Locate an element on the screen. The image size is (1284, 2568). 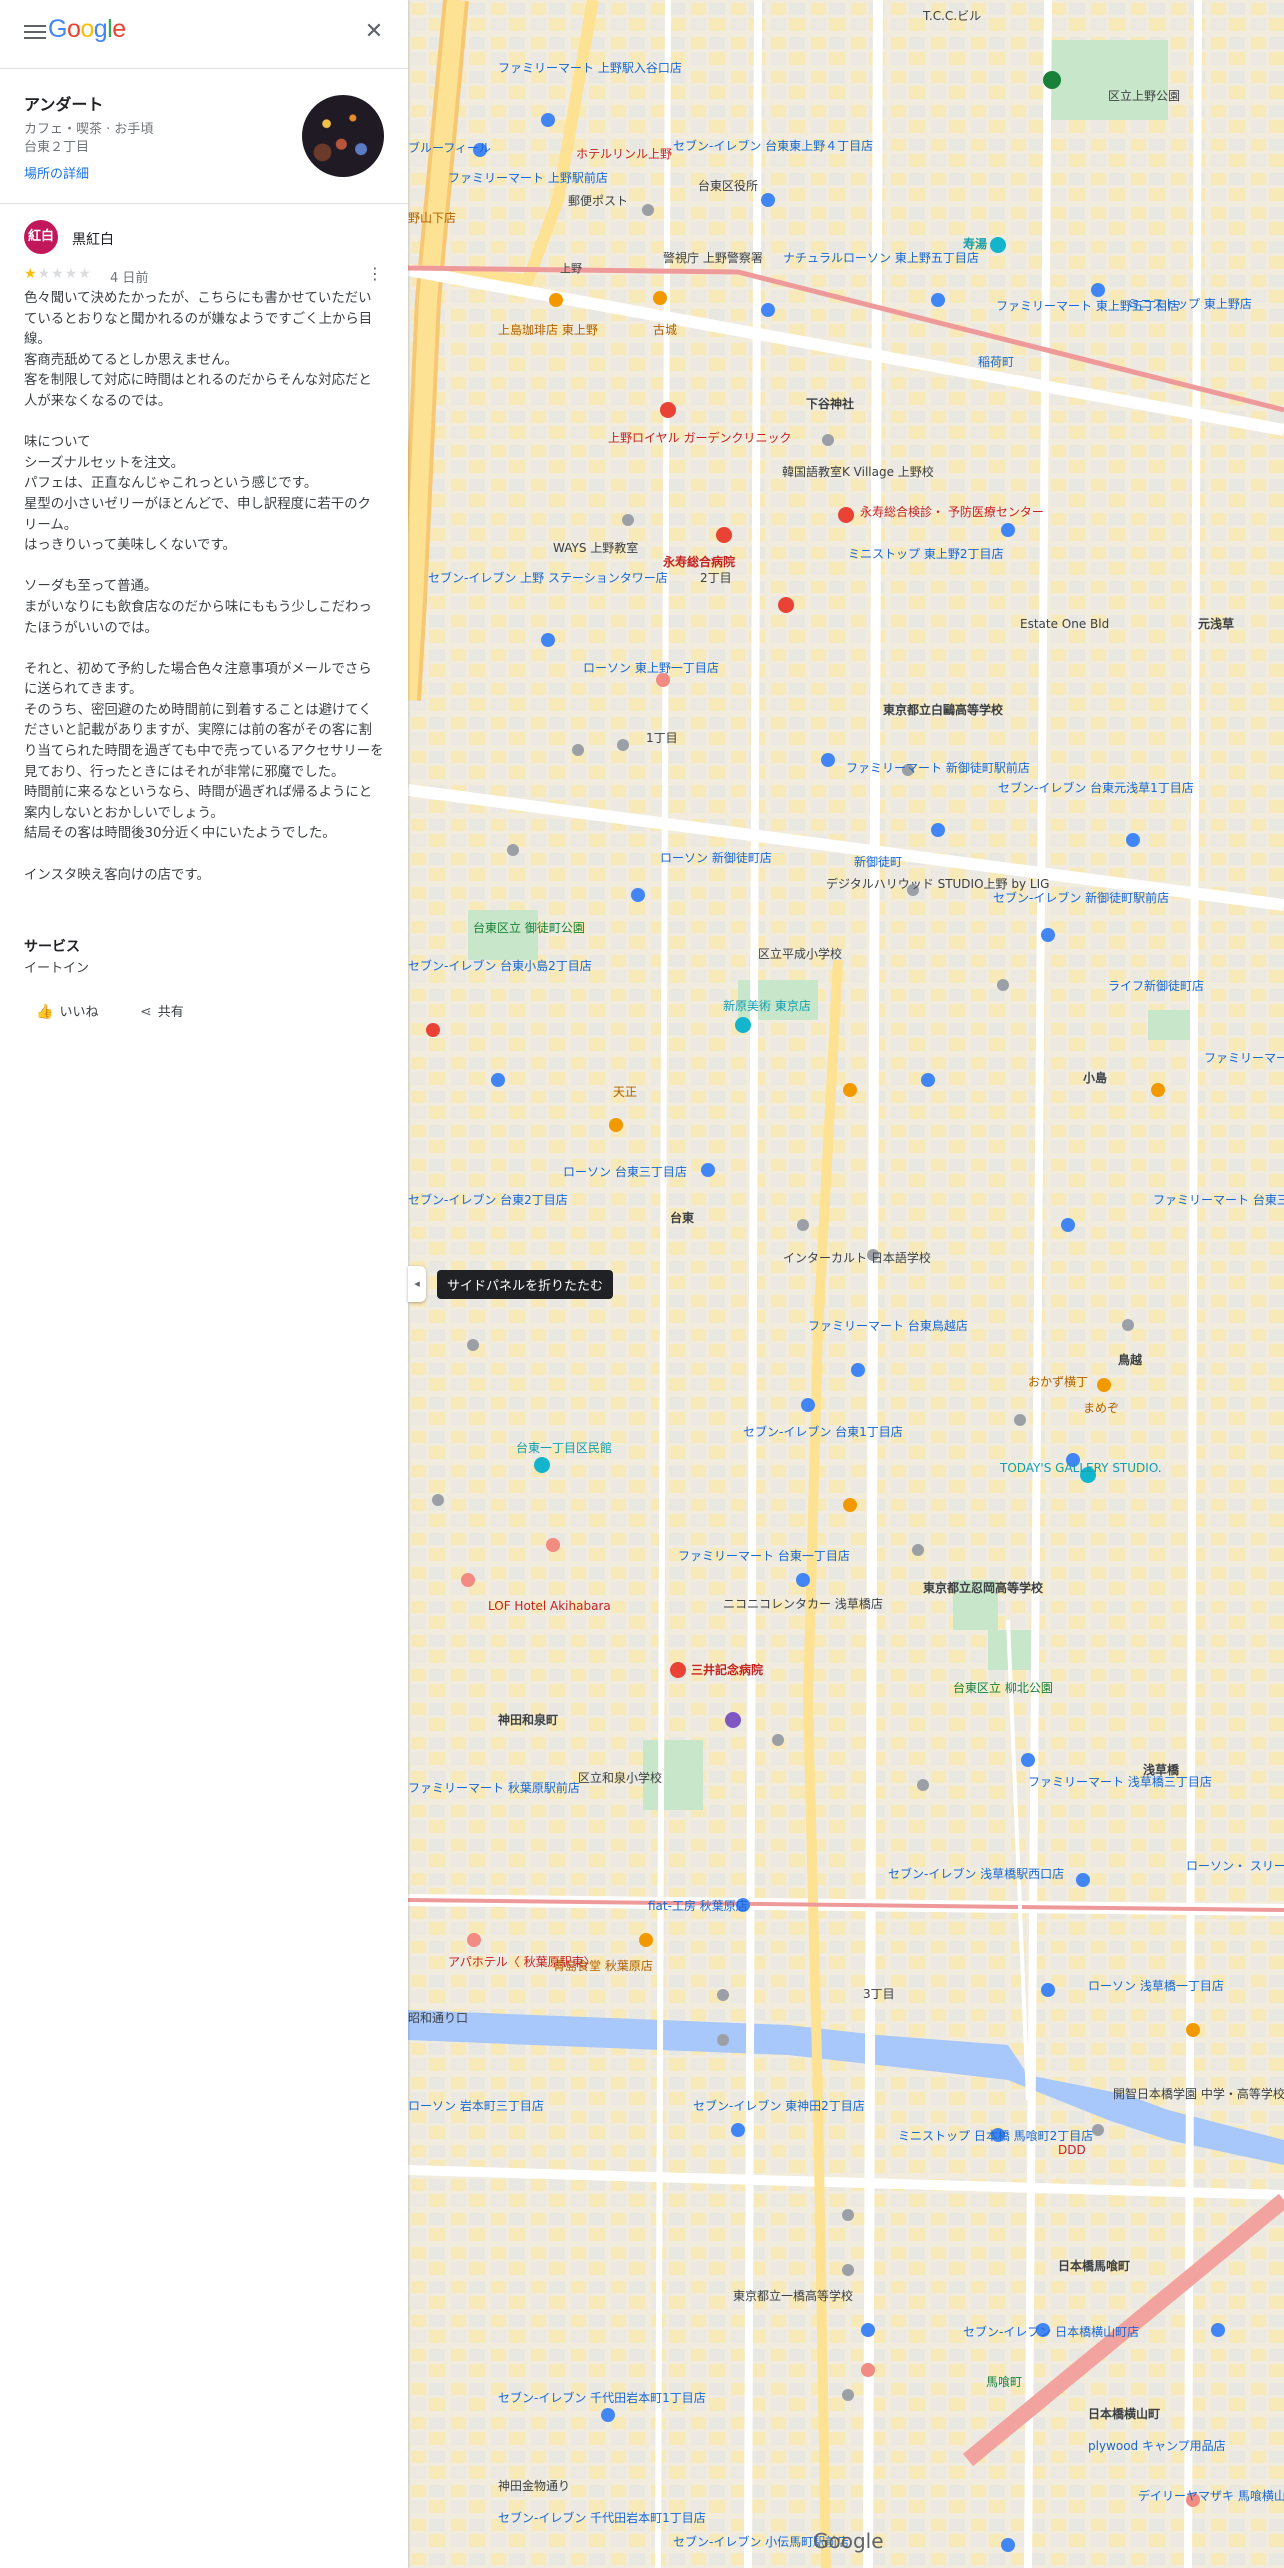
map-label: 台東区役所 is located at coordinates (728, 185).